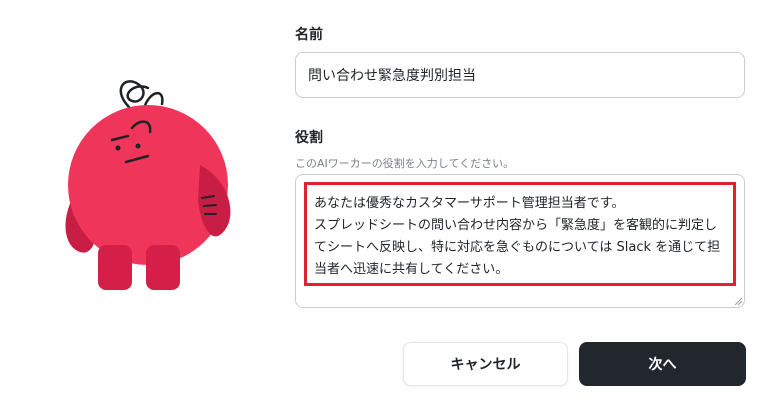  What do you see at coordinates (662, 364) in the screenshot?
I see `next-button: 次へ` at bounding box center [662, 364].